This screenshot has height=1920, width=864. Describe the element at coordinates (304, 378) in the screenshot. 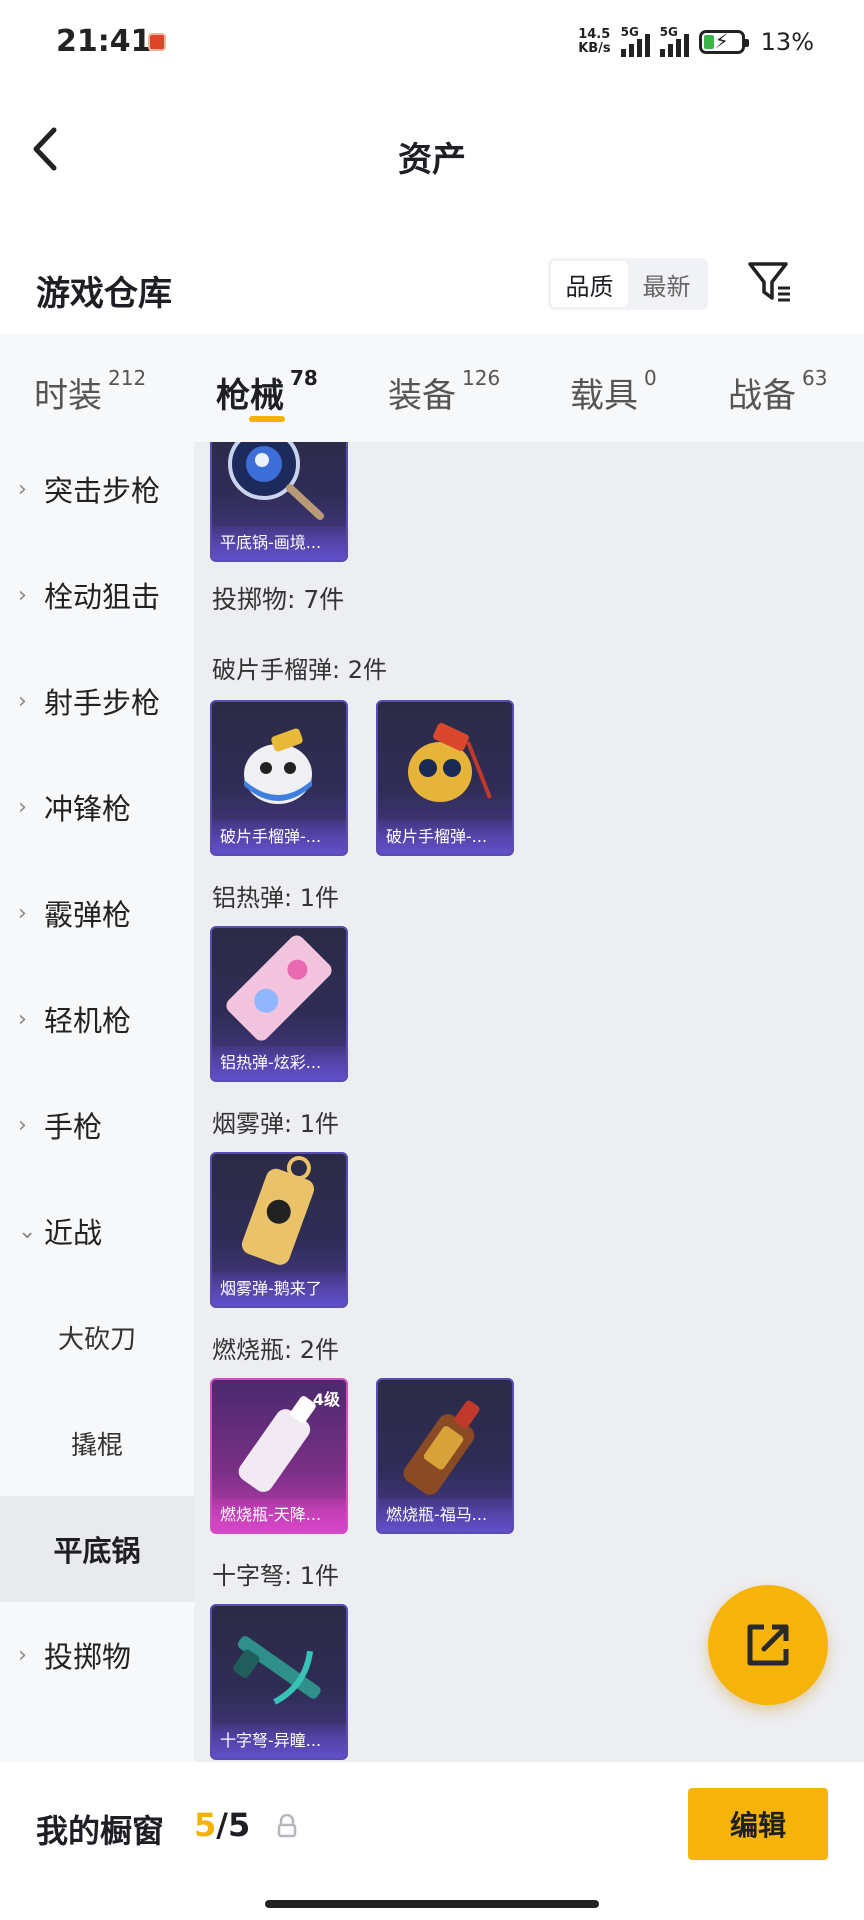

I see `tab-count: 78` at that location.